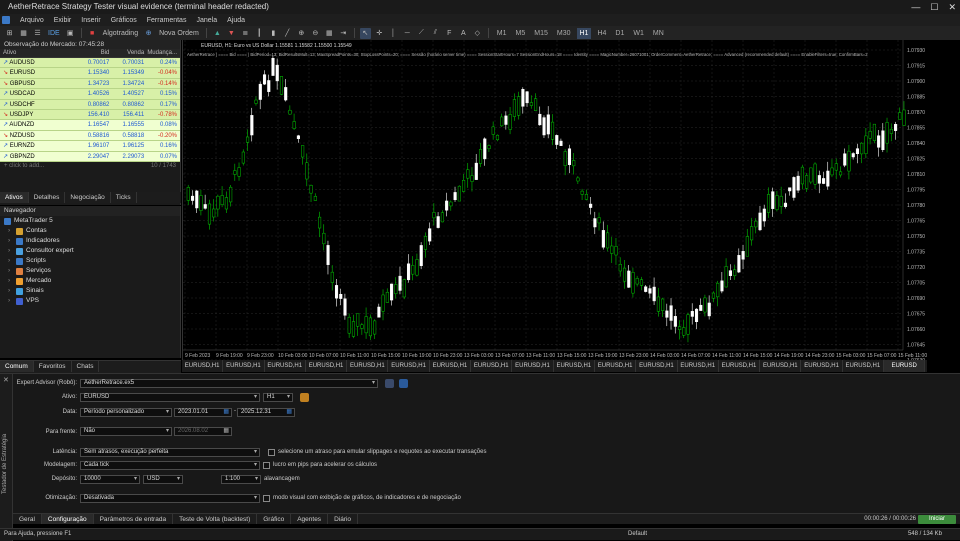  Describe the element at coordinates (584, 33) in the screenshot. I see `tf-h1: H1` at that location.